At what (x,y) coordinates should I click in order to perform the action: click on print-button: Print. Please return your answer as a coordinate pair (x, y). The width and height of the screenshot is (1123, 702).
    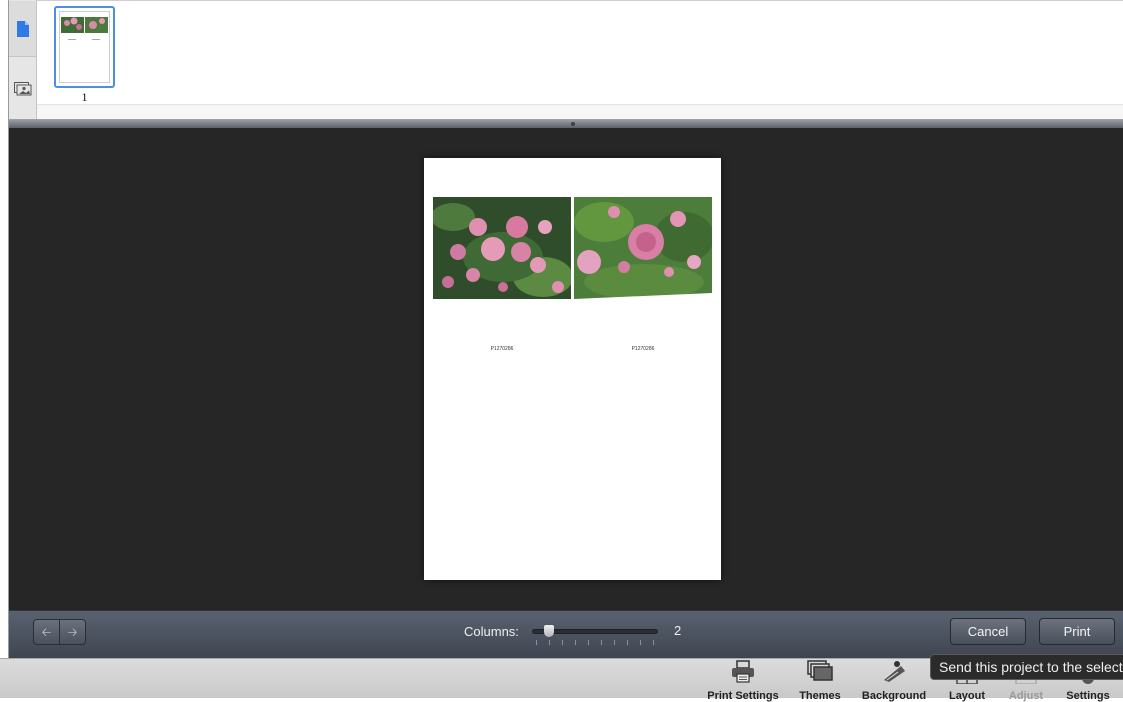
    Looking at the image, I should click on (1077, 631).